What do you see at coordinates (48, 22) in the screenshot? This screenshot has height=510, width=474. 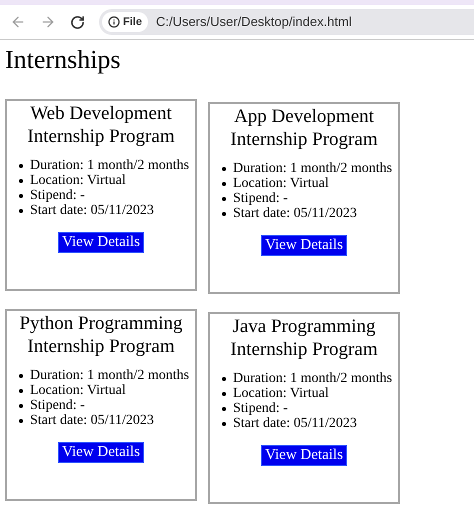 I see `forward-icon` at bounding box center [48, 22].